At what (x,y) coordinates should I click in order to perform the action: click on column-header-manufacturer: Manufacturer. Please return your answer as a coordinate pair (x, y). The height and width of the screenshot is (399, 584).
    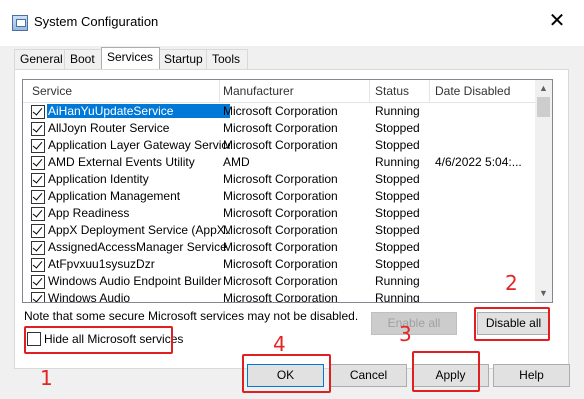
    Looking at the image, I should click on (258, 91).